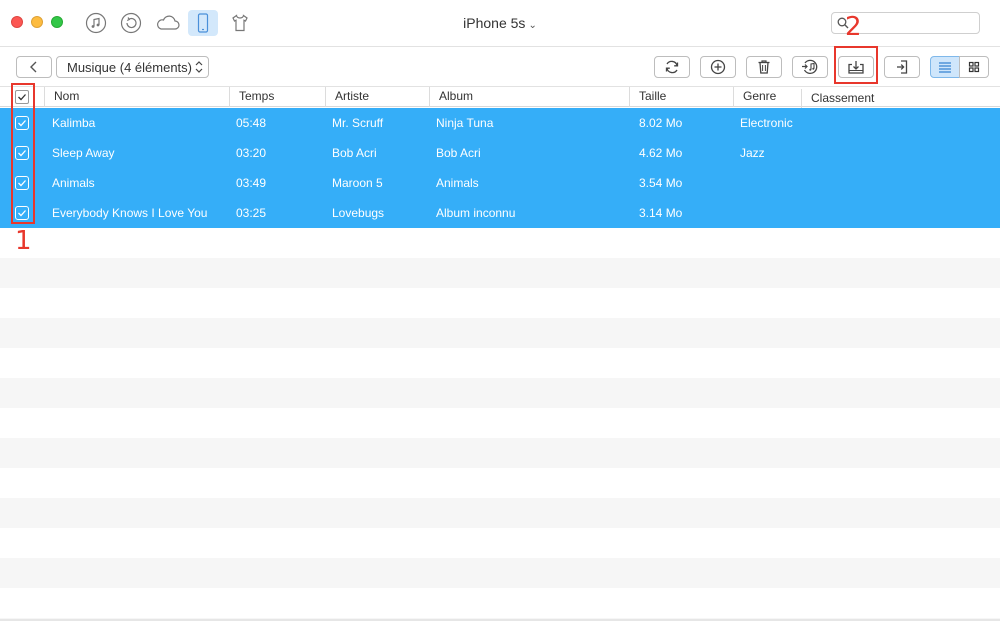 This screenshot has height=621, width=1000. Describe the element at coordinates (354, 153) in the screenshot. I see `cell-artiste: Bob Acri` at that location.